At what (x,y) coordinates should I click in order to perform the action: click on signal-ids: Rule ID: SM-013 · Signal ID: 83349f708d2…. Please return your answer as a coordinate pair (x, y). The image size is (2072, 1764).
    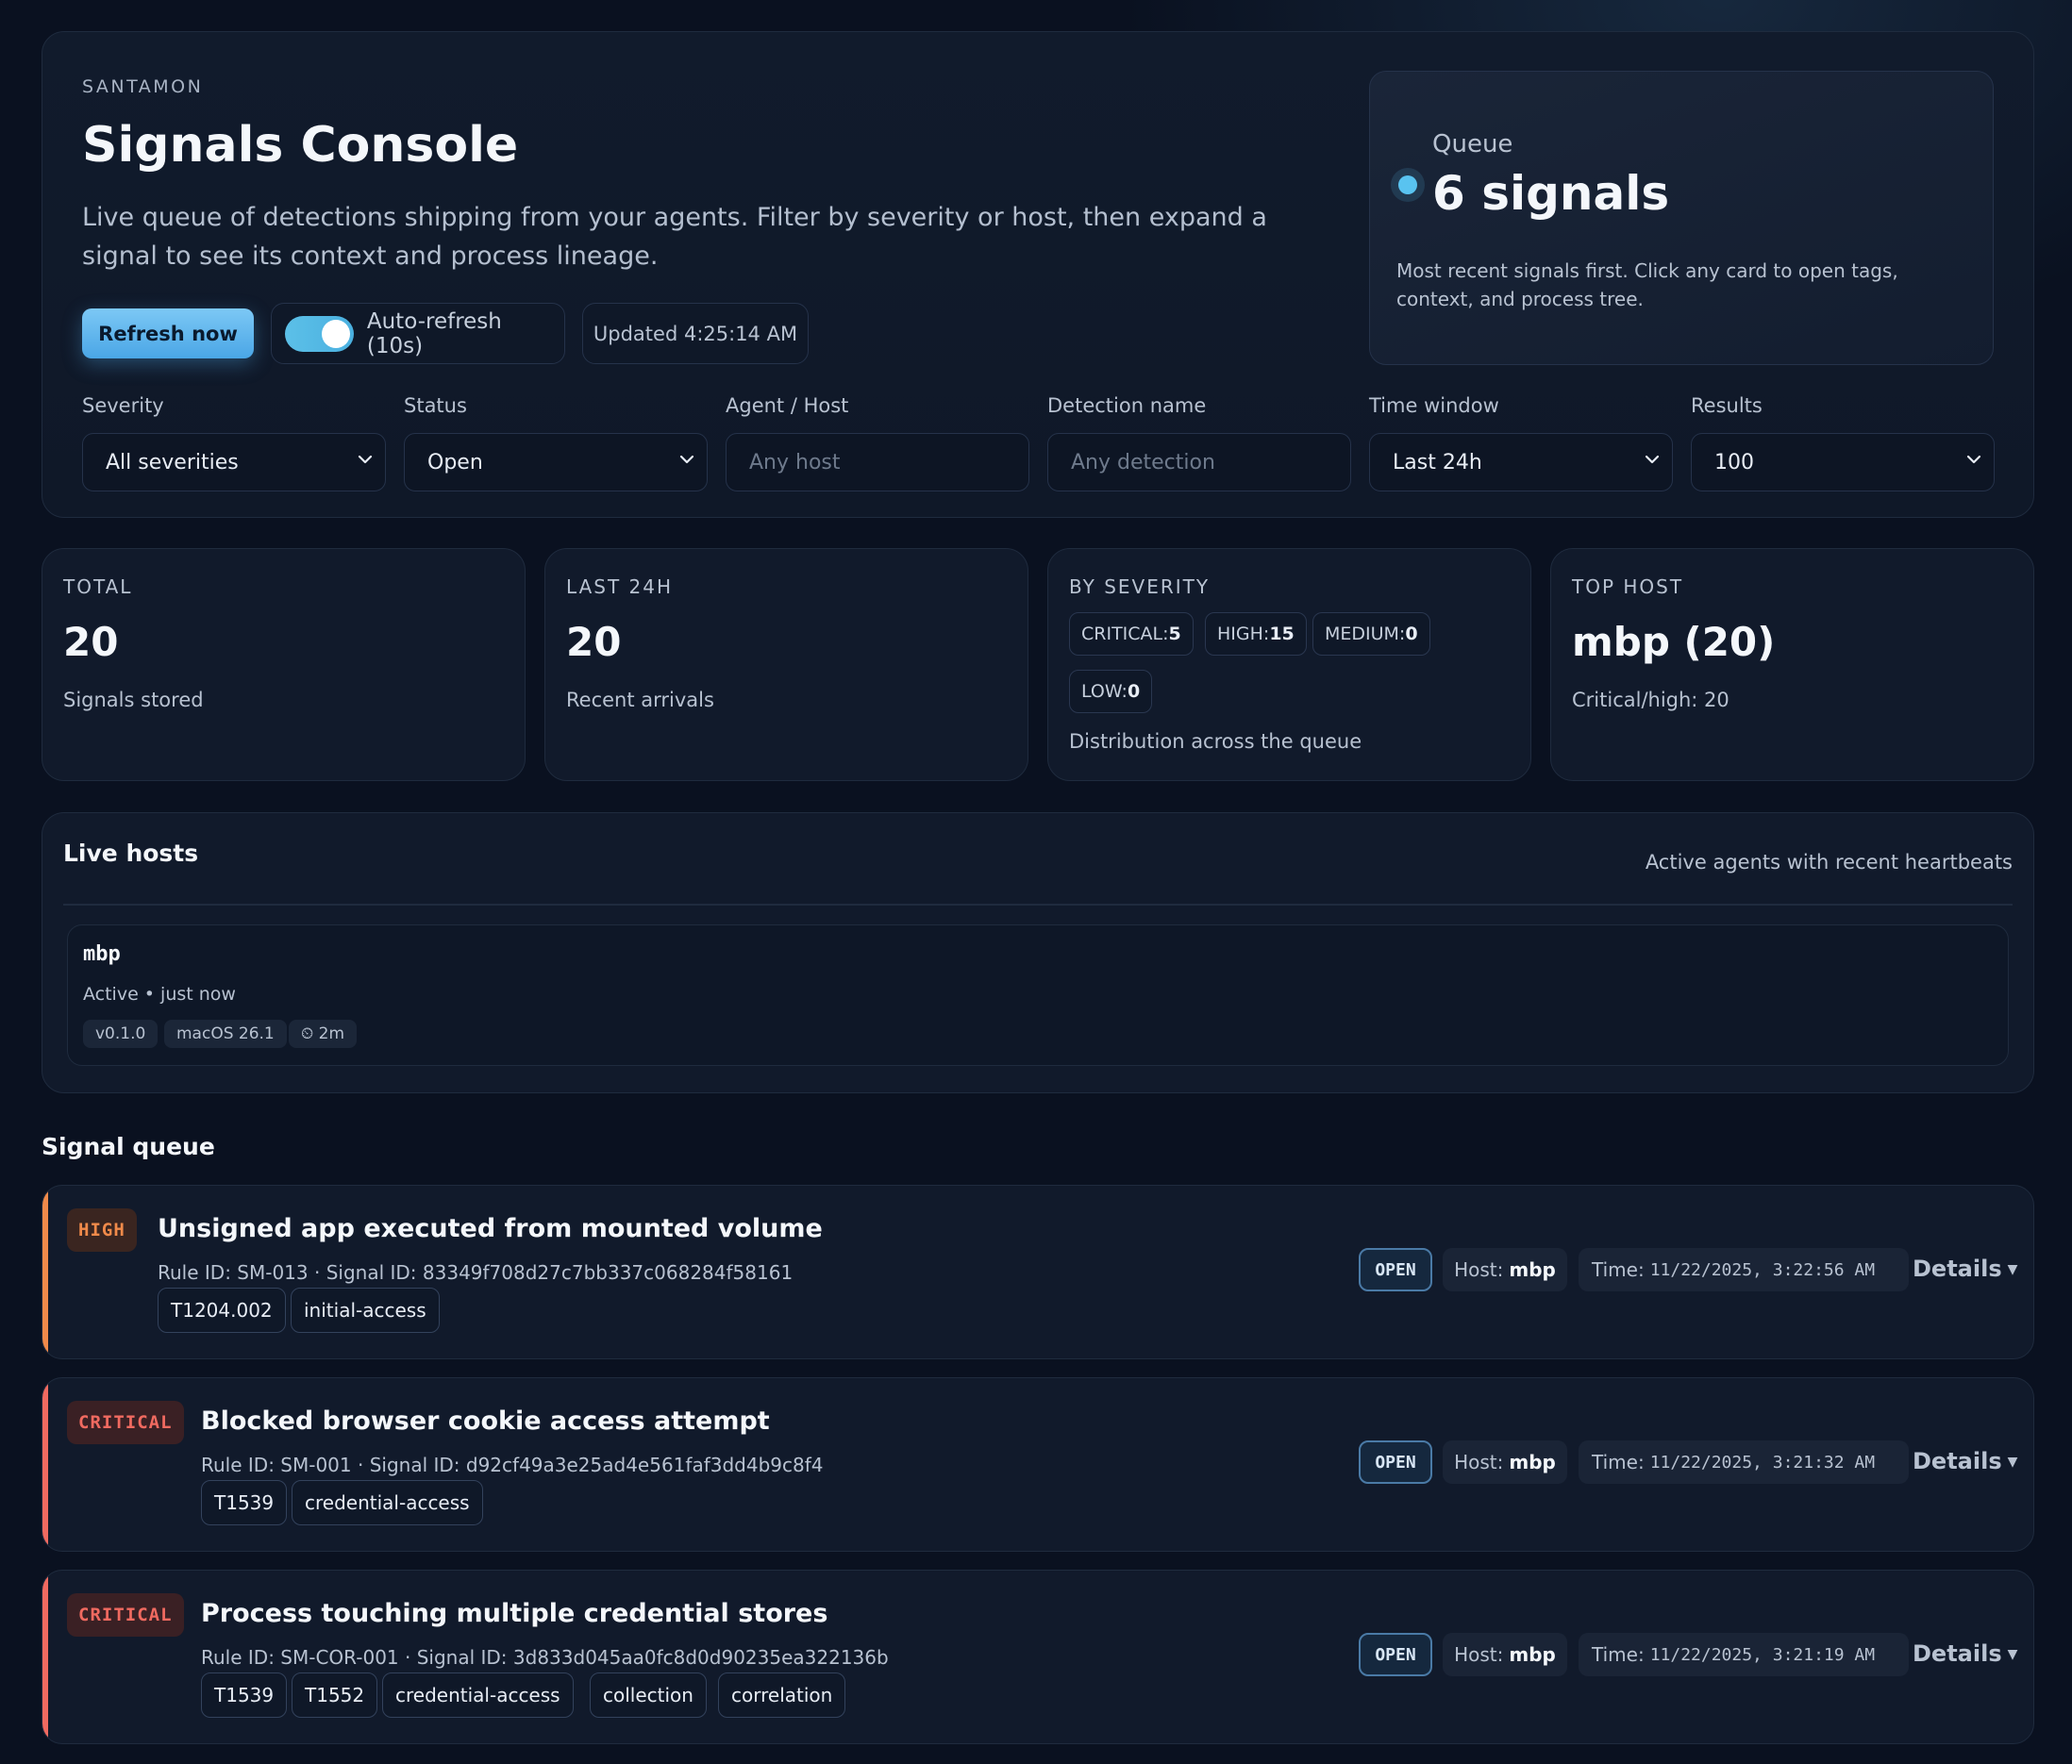
    Looking at the image, I should click on (476, 1273).